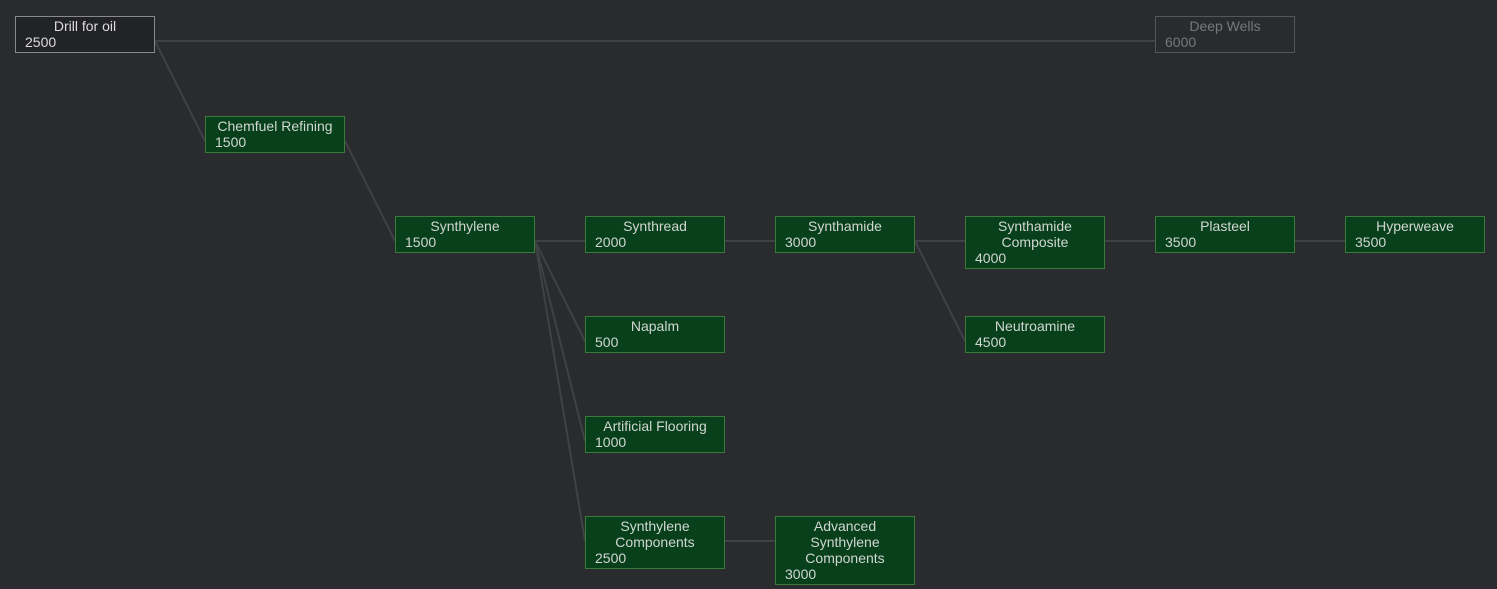 The height and width of the screenshot is (589, 1497). I want to click on research-cost: 6000, so click(1181, 42).